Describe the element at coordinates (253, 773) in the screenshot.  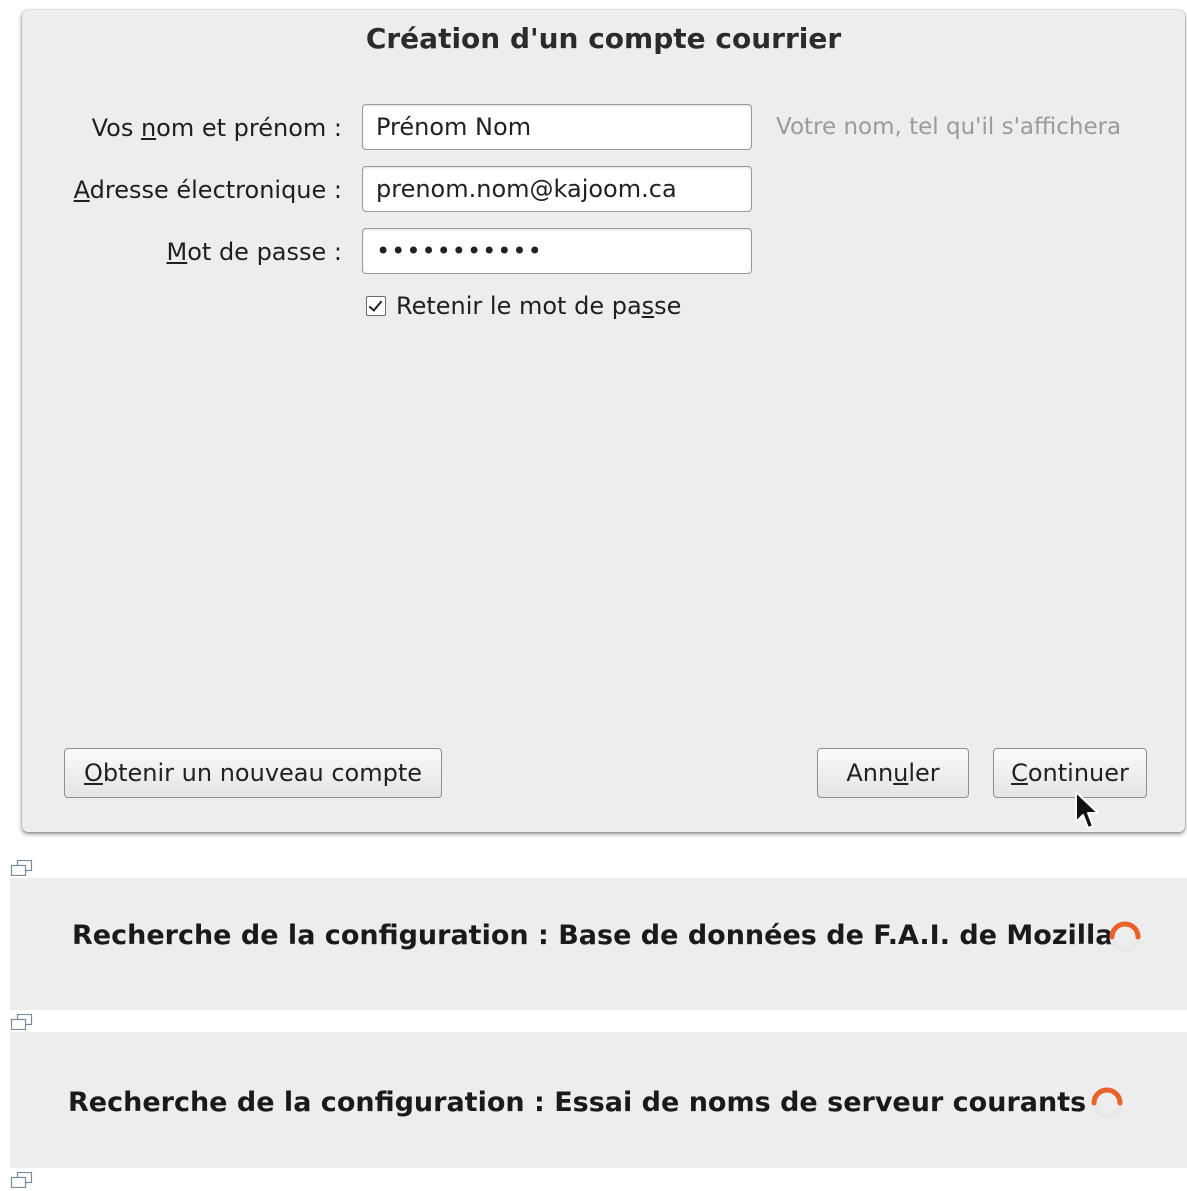
I see `new-account-button: Obtenir un nouveau compte` at that location.